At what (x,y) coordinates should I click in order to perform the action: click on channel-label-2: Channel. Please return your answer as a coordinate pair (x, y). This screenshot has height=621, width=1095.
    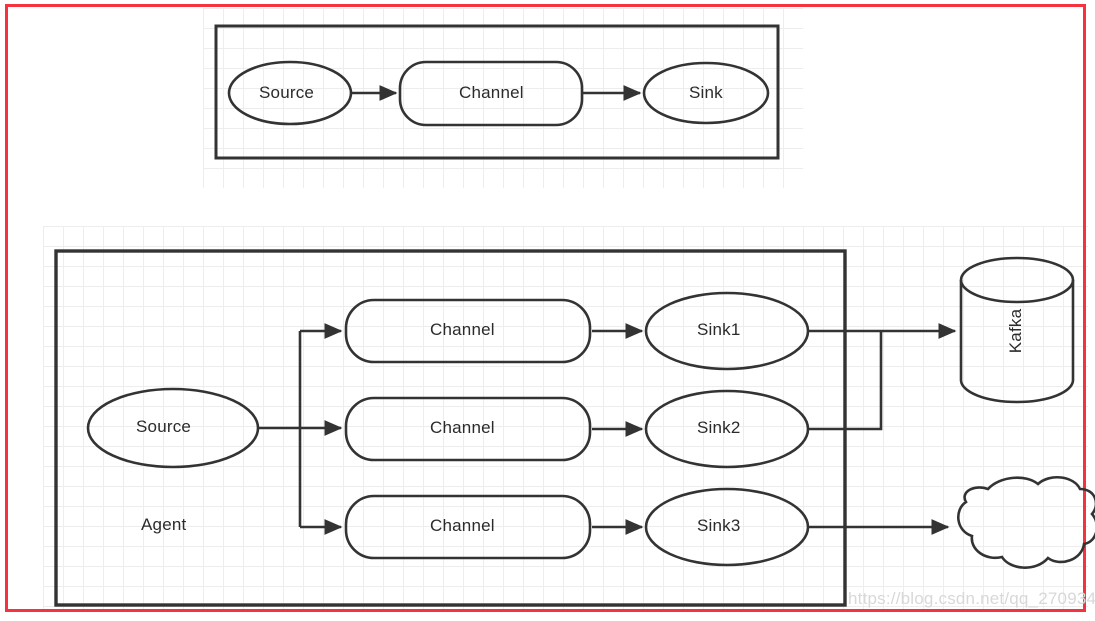
    Looking at the image, I should click on (462, 427).